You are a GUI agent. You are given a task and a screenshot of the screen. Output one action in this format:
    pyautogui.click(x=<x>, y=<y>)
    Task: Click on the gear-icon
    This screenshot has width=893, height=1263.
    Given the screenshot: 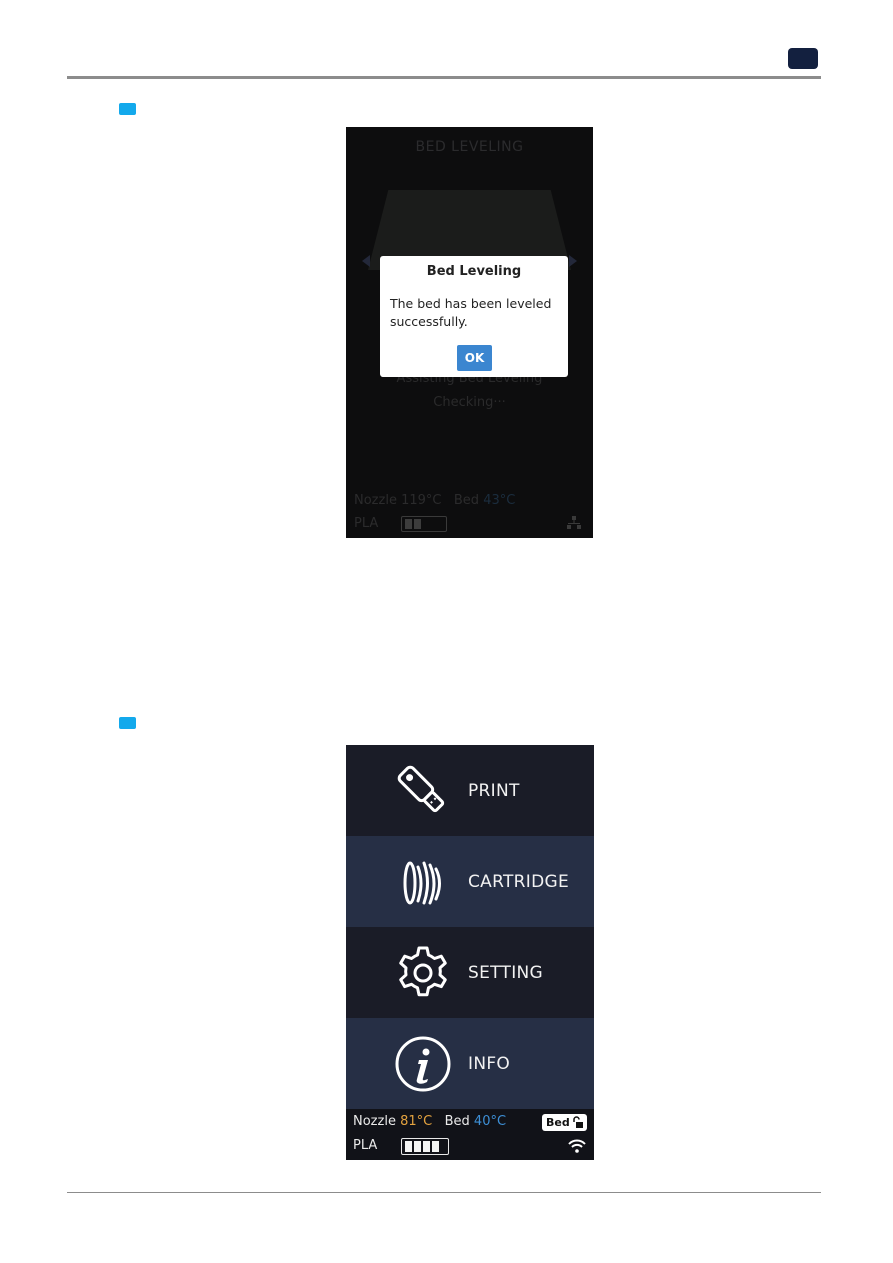 What is the action you would take?
    pyautogui.click(x=423, y=971)
    